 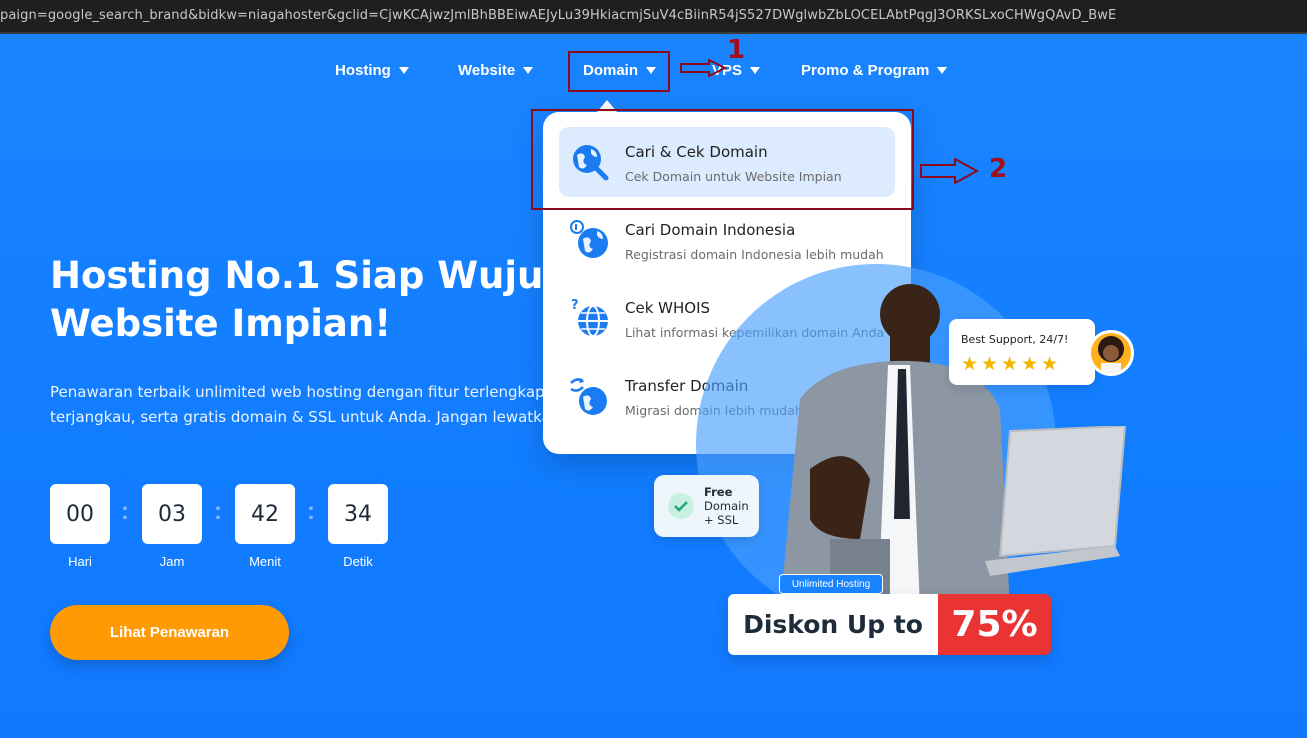 I want to click on nav-item-promo: Promo & Program, so click(x=874, y=70).